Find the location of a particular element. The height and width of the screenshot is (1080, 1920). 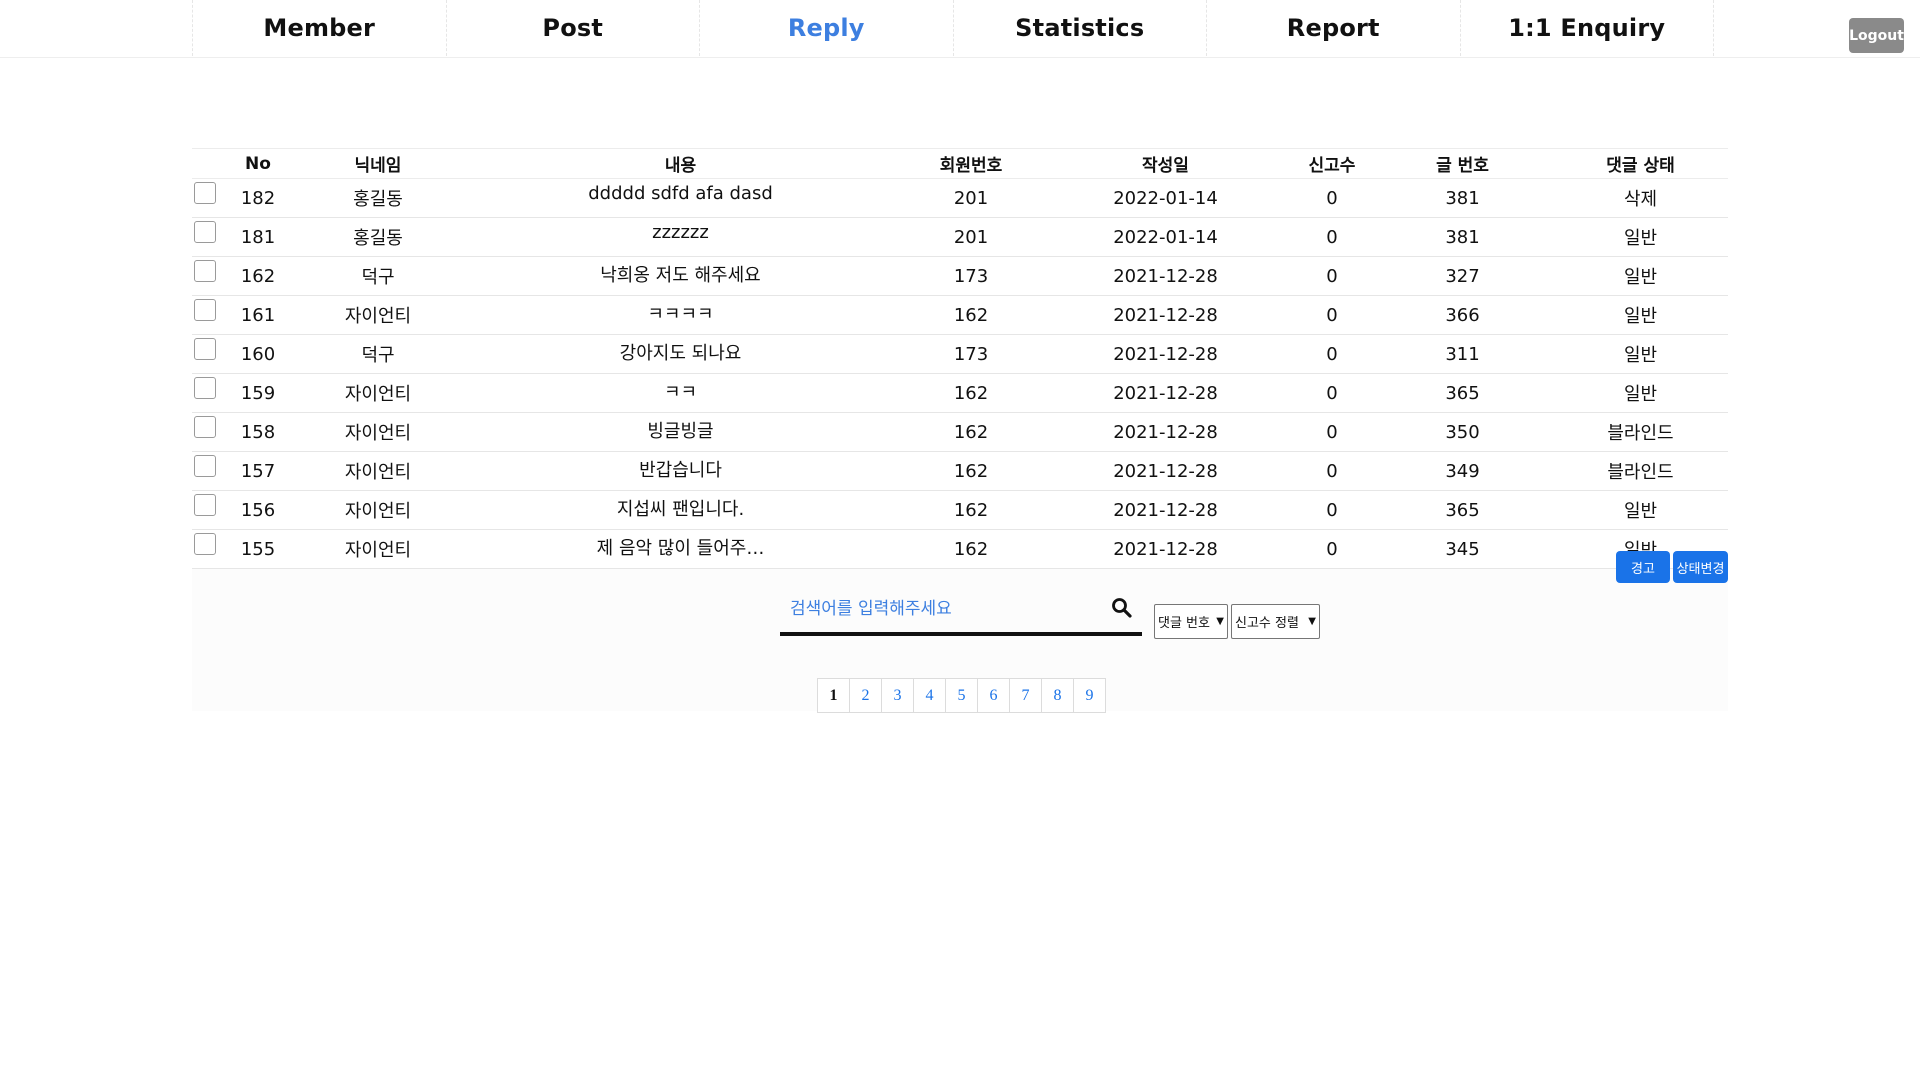

change-state-button: 상태변경 is located at coordinates (1700, 567).